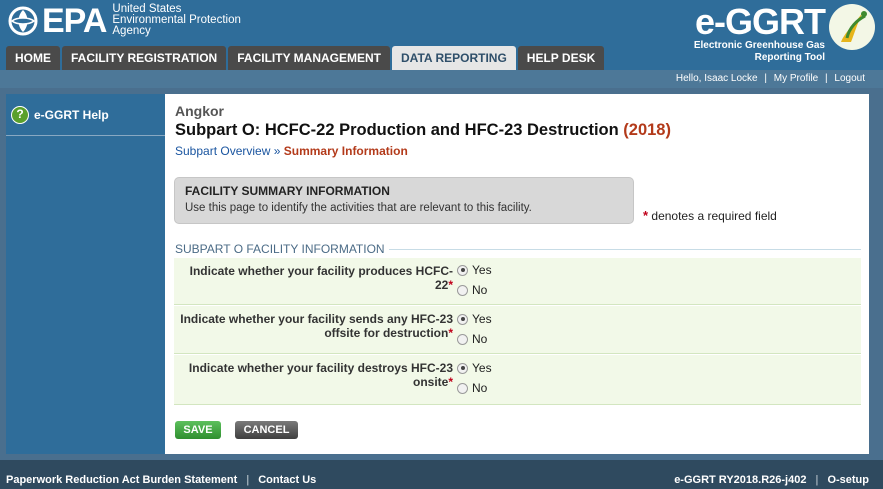  I want to click on my-profile-link: My Profile, so click(796, 78).